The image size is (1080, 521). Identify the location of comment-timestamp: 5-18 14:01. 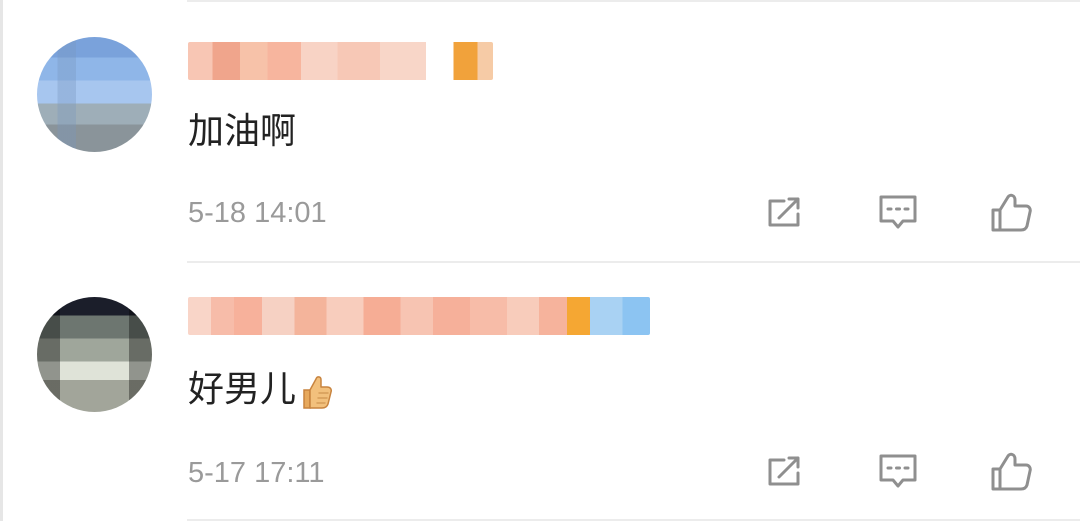
(257, 213).